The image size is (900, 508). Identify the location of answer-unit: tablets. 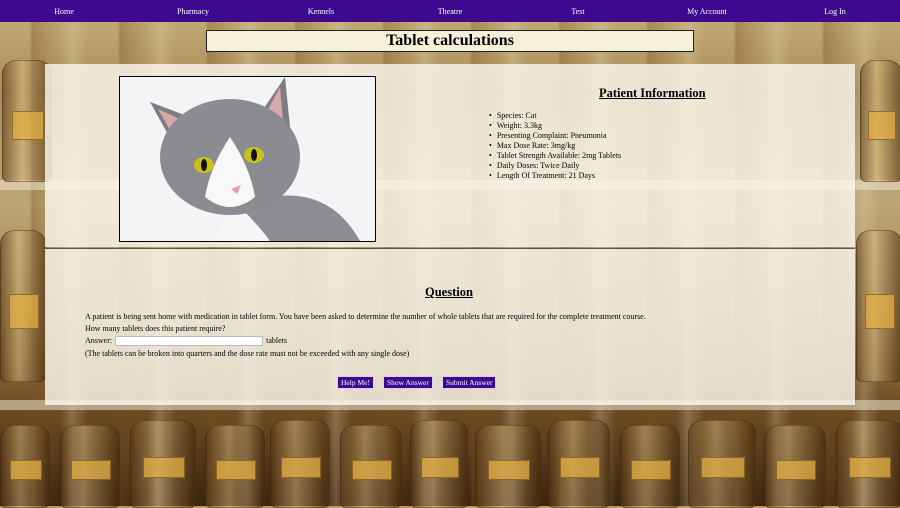
(276, 340).